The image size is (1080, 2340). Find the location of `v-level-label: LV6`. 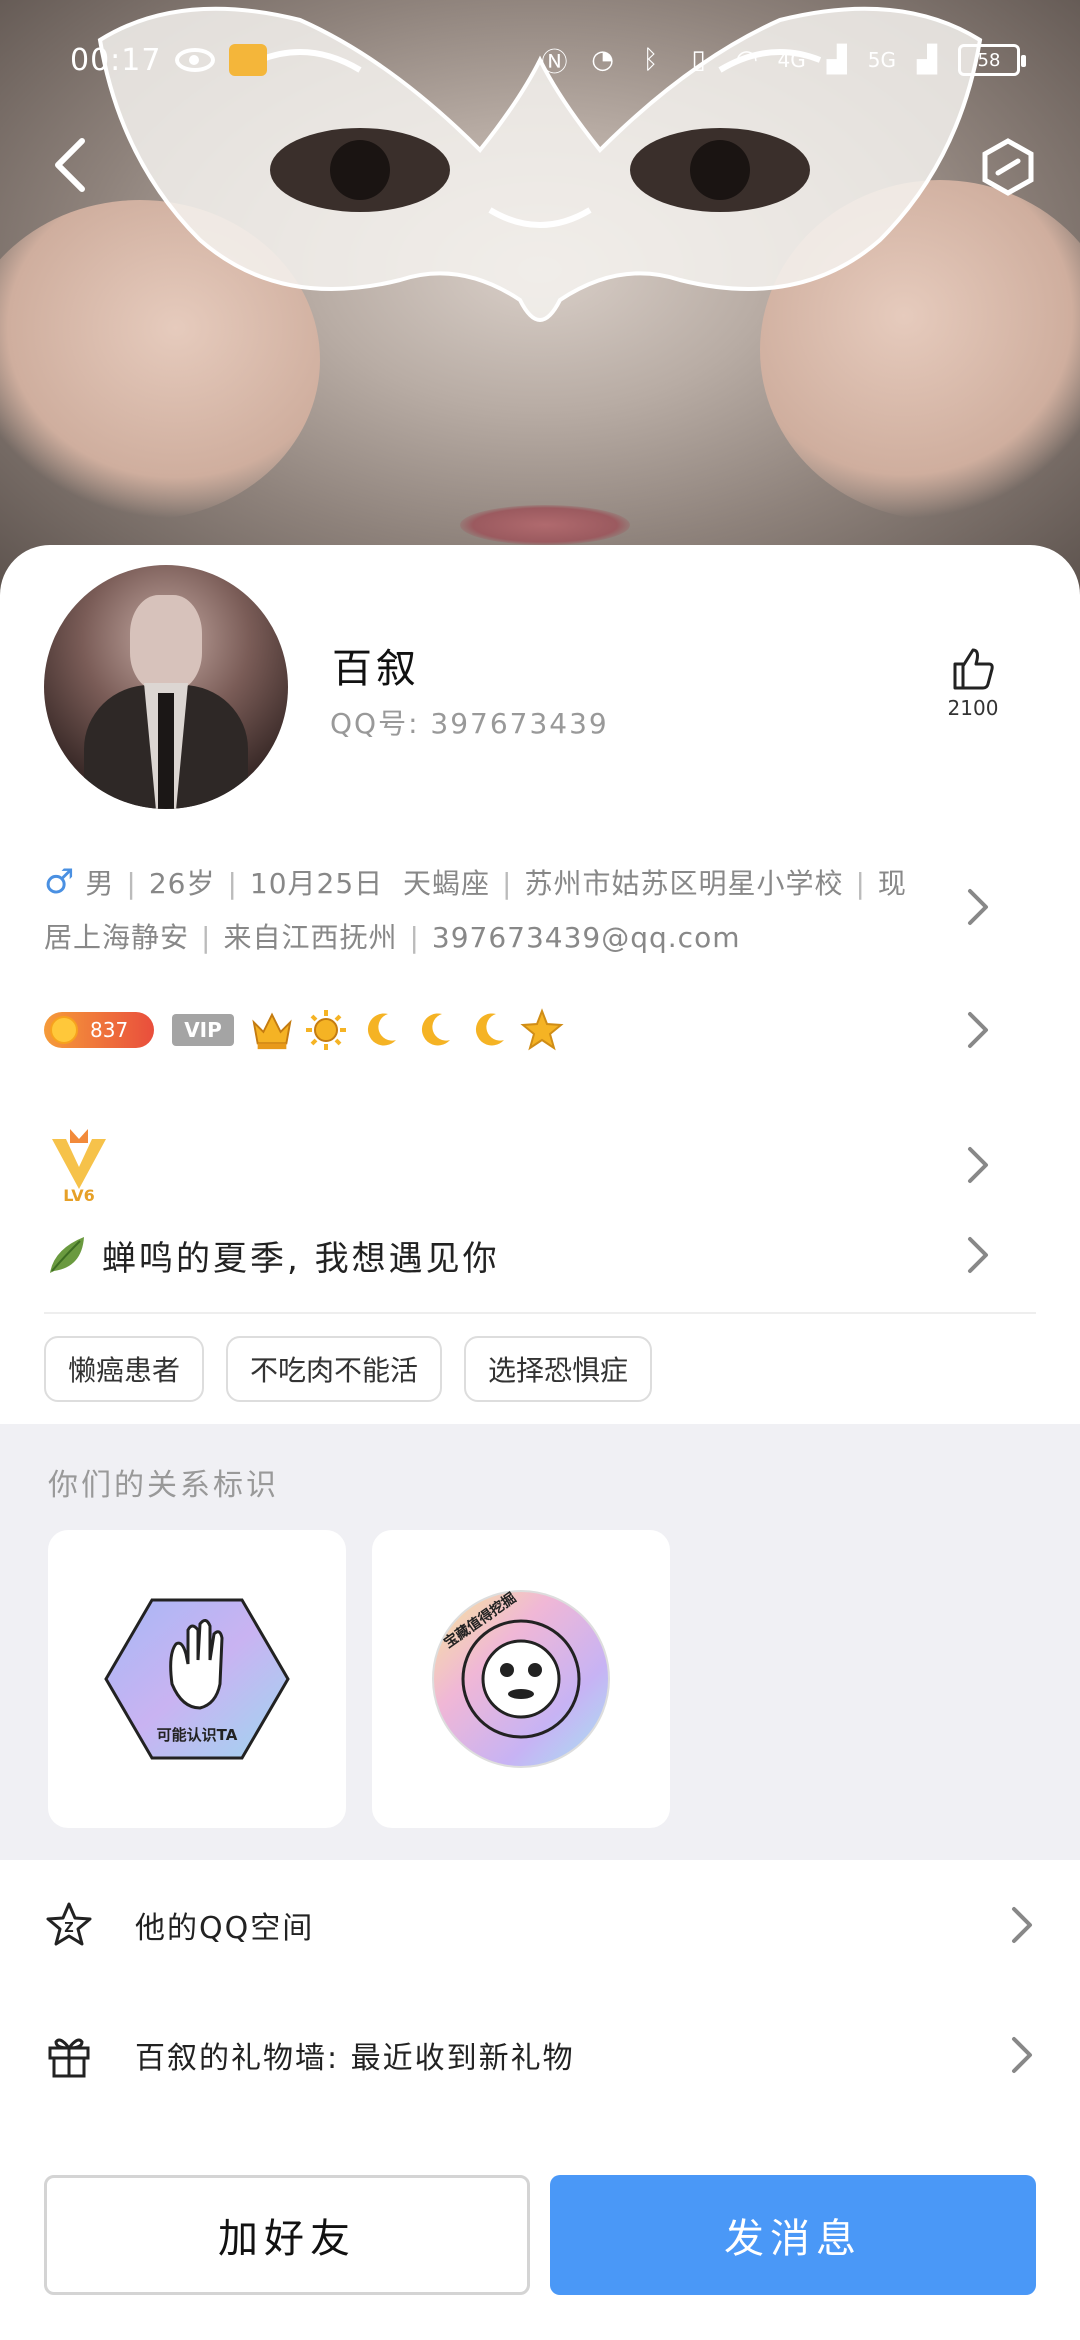

v-level-label: LV6 is located at coordinates (79, 1195).